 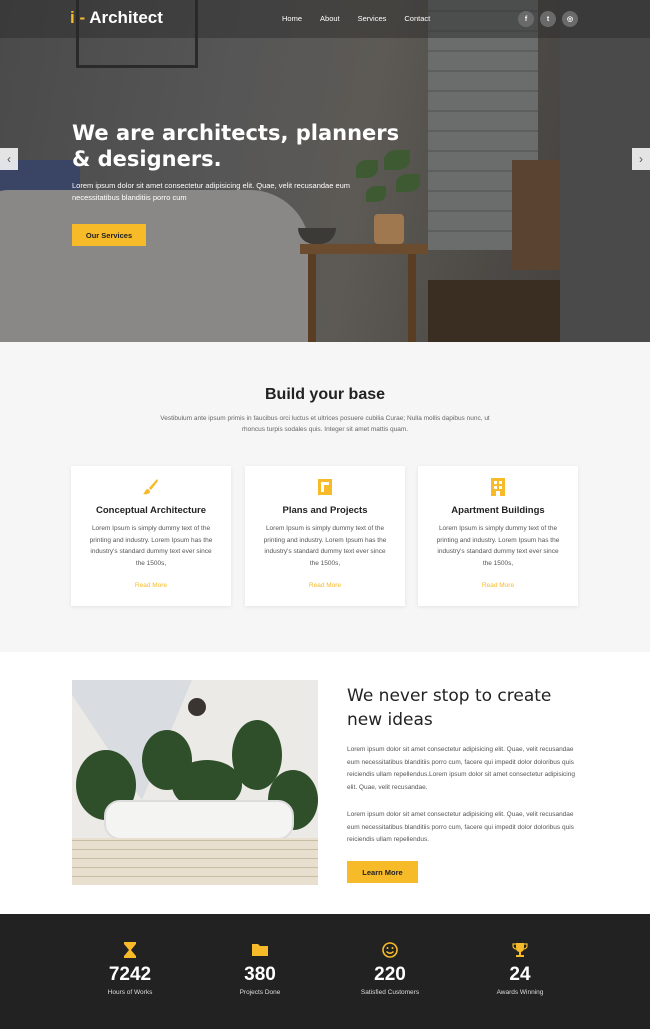 I want to click on card-title: Plans and Projects, so click(x=325, y=510).